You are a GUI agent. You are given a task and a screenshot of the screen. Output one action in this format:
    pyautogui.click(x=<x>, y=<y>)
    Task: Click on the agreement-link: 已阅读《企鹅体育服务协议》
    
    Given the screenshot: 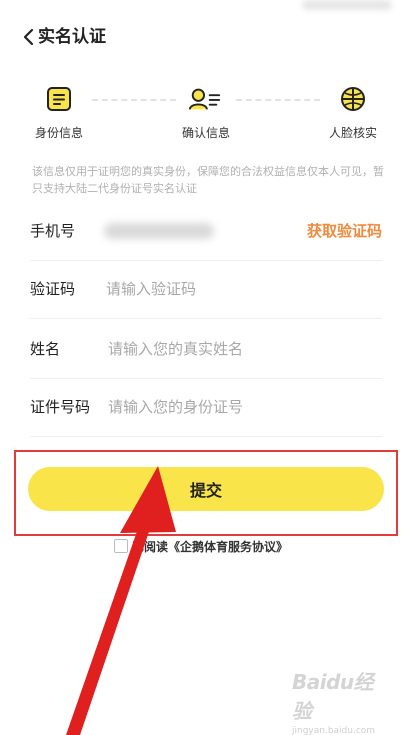 What is the action you would take?
    pyautogui.click(x=210, y=546)
    